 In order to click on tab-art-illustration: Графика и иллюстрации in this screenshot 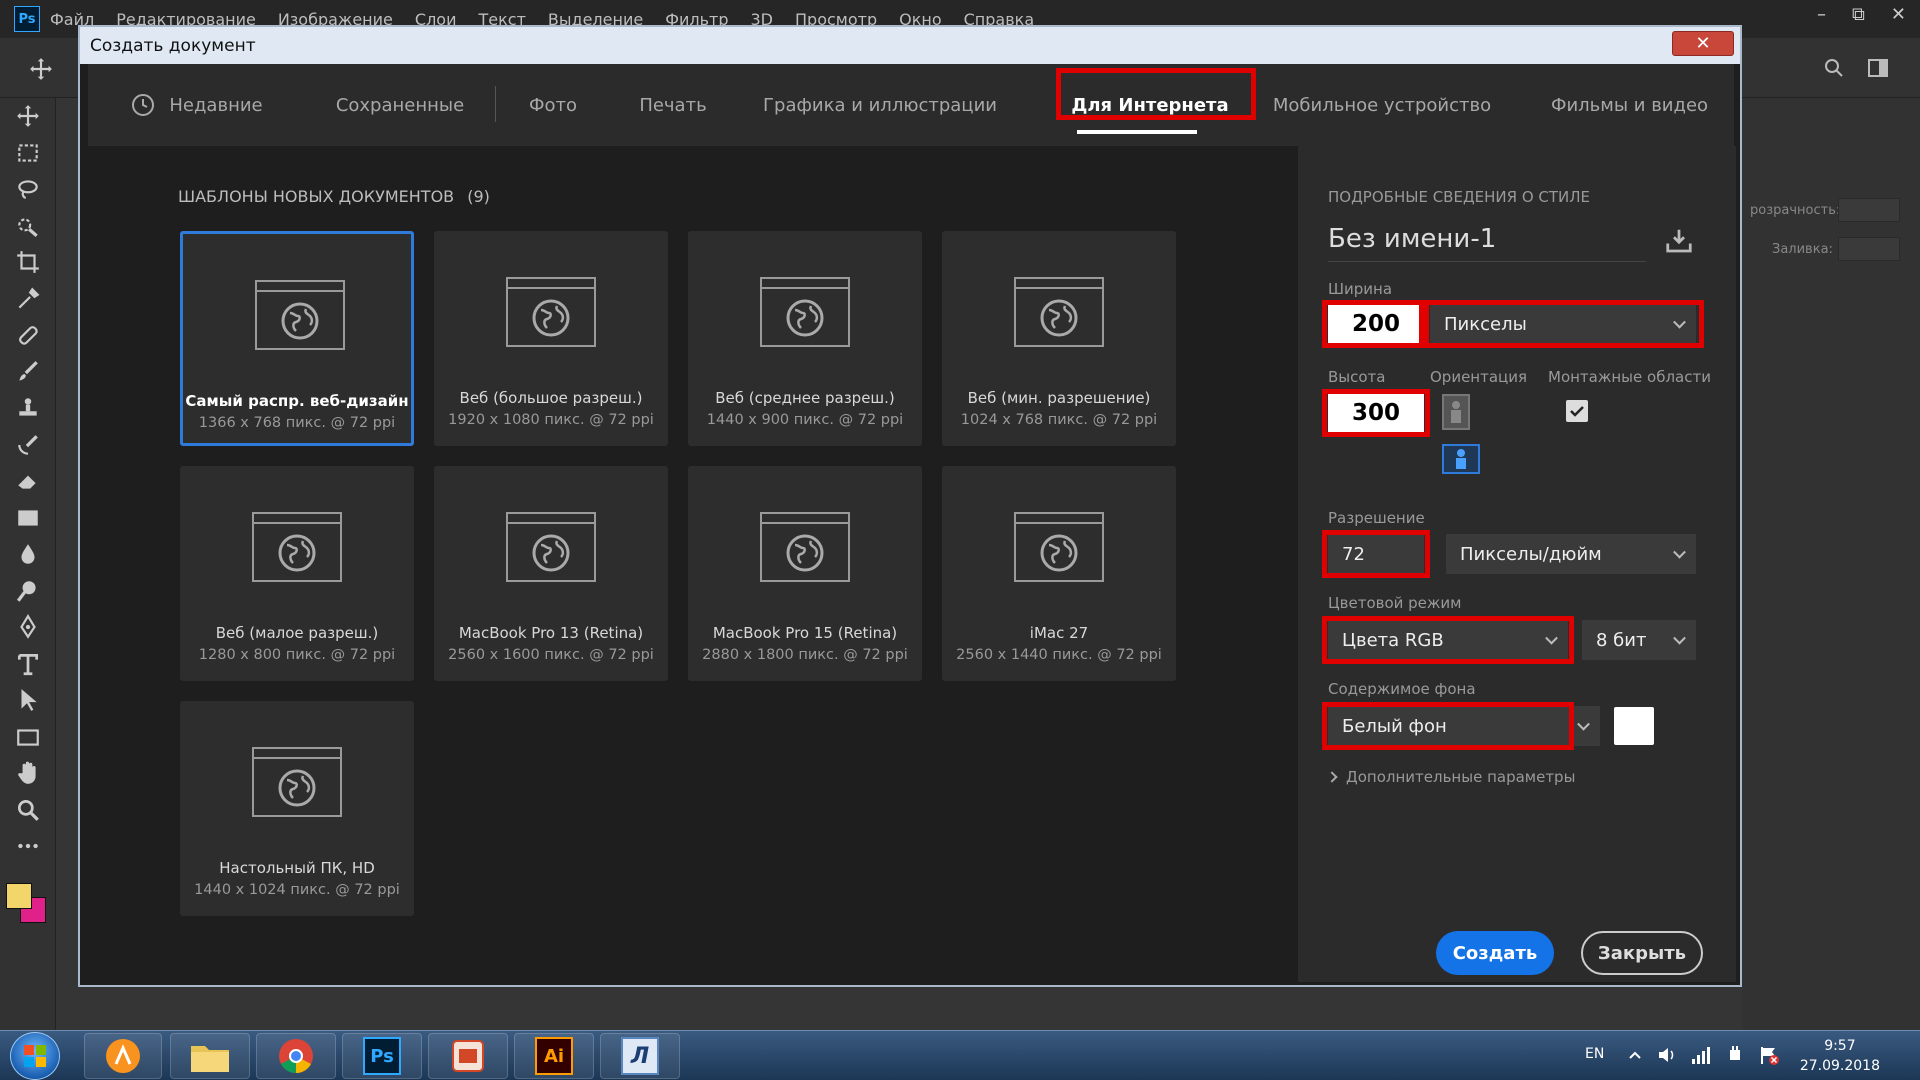, I will do `click(880, 105)`.